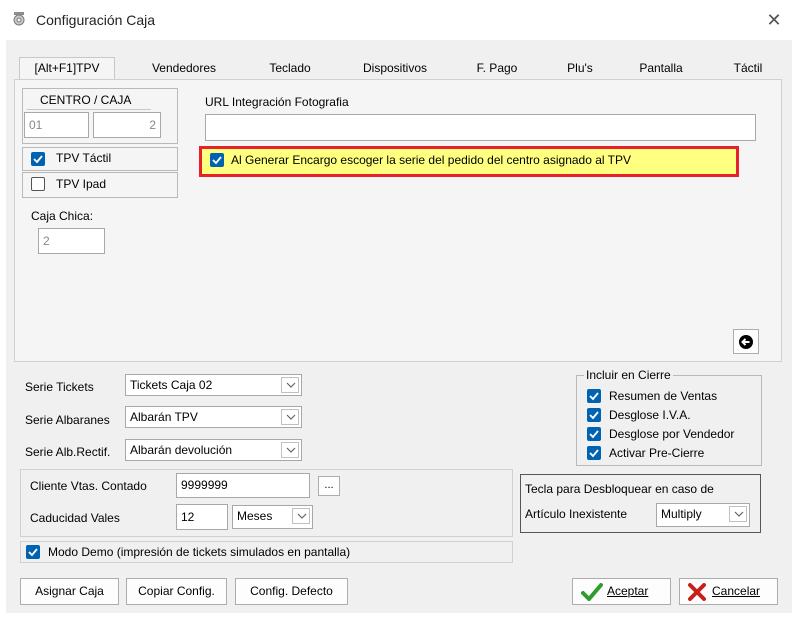  What do you see at coordinates (628, 375) in the screenshot?
I see `incluir-cierre-title: Incluir en Cierre` at bounding box center [628, 375].